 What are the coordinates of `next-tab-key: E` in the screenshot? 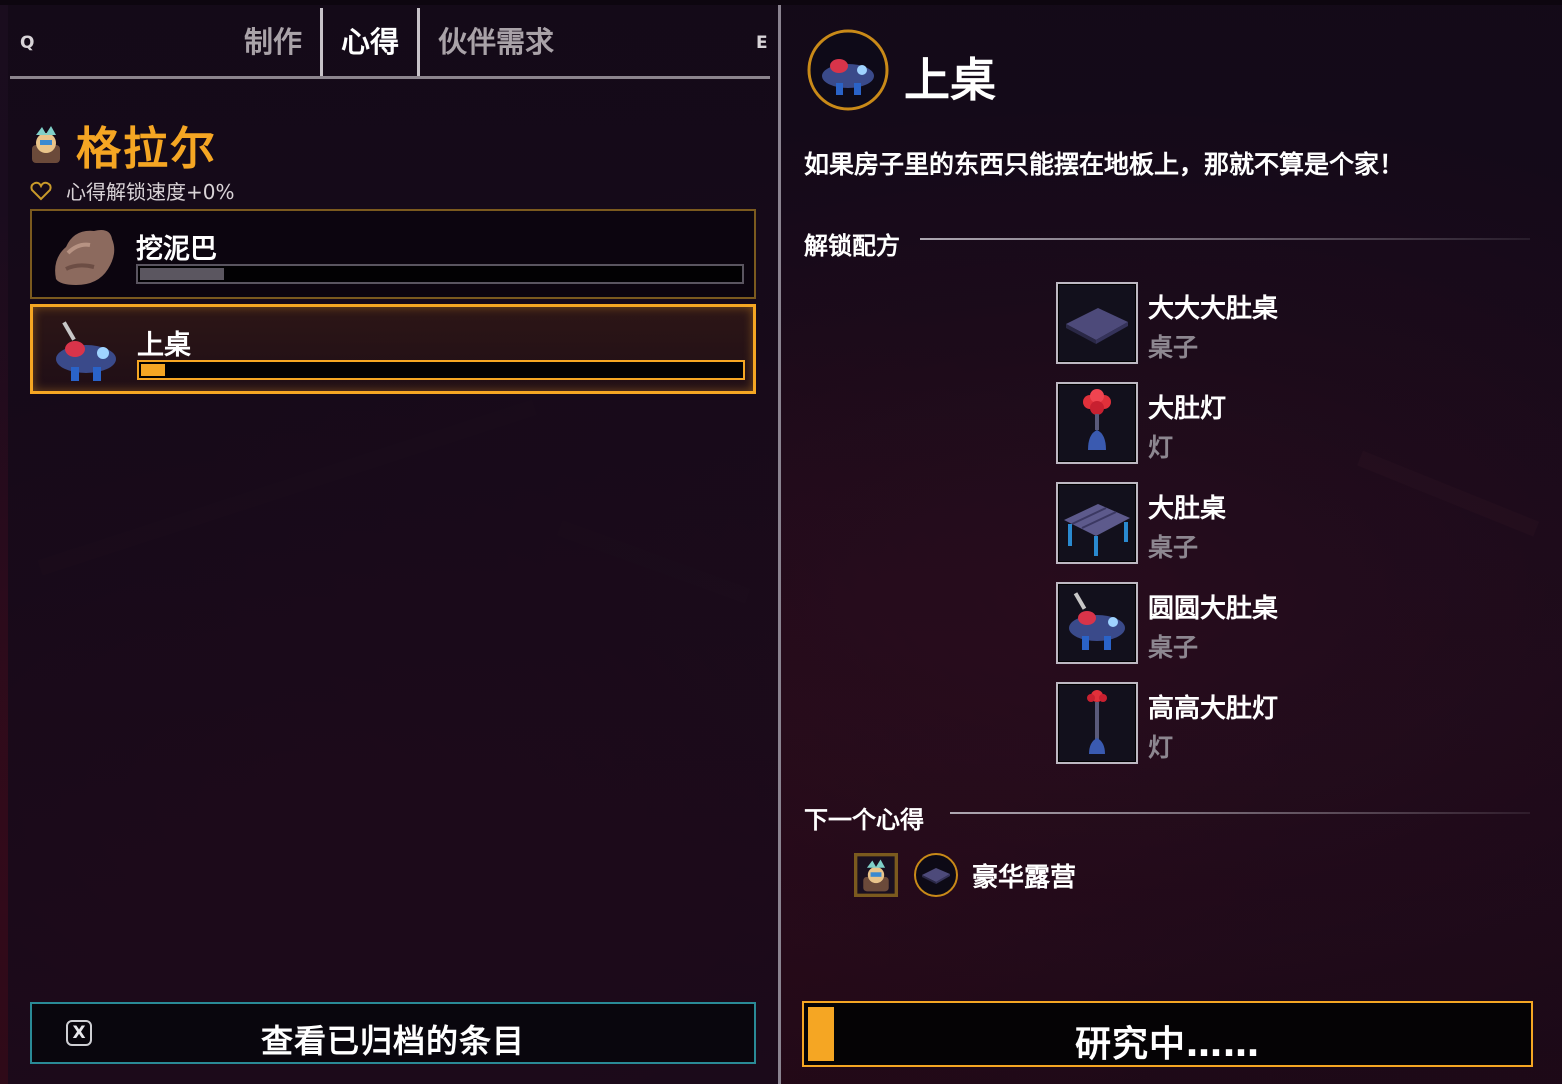 It's located at (762, 43).